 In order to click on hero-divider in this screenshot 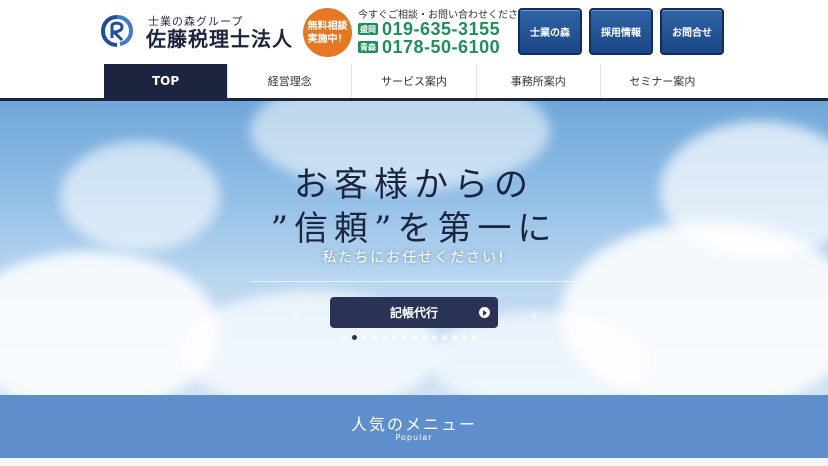, I will do `click(415, 281)`.